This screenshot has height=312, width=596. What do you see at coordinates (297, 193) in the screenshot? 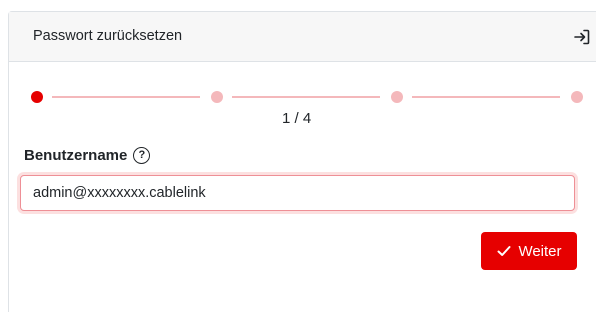
I see `username-field` at bounding box center [297, 193].